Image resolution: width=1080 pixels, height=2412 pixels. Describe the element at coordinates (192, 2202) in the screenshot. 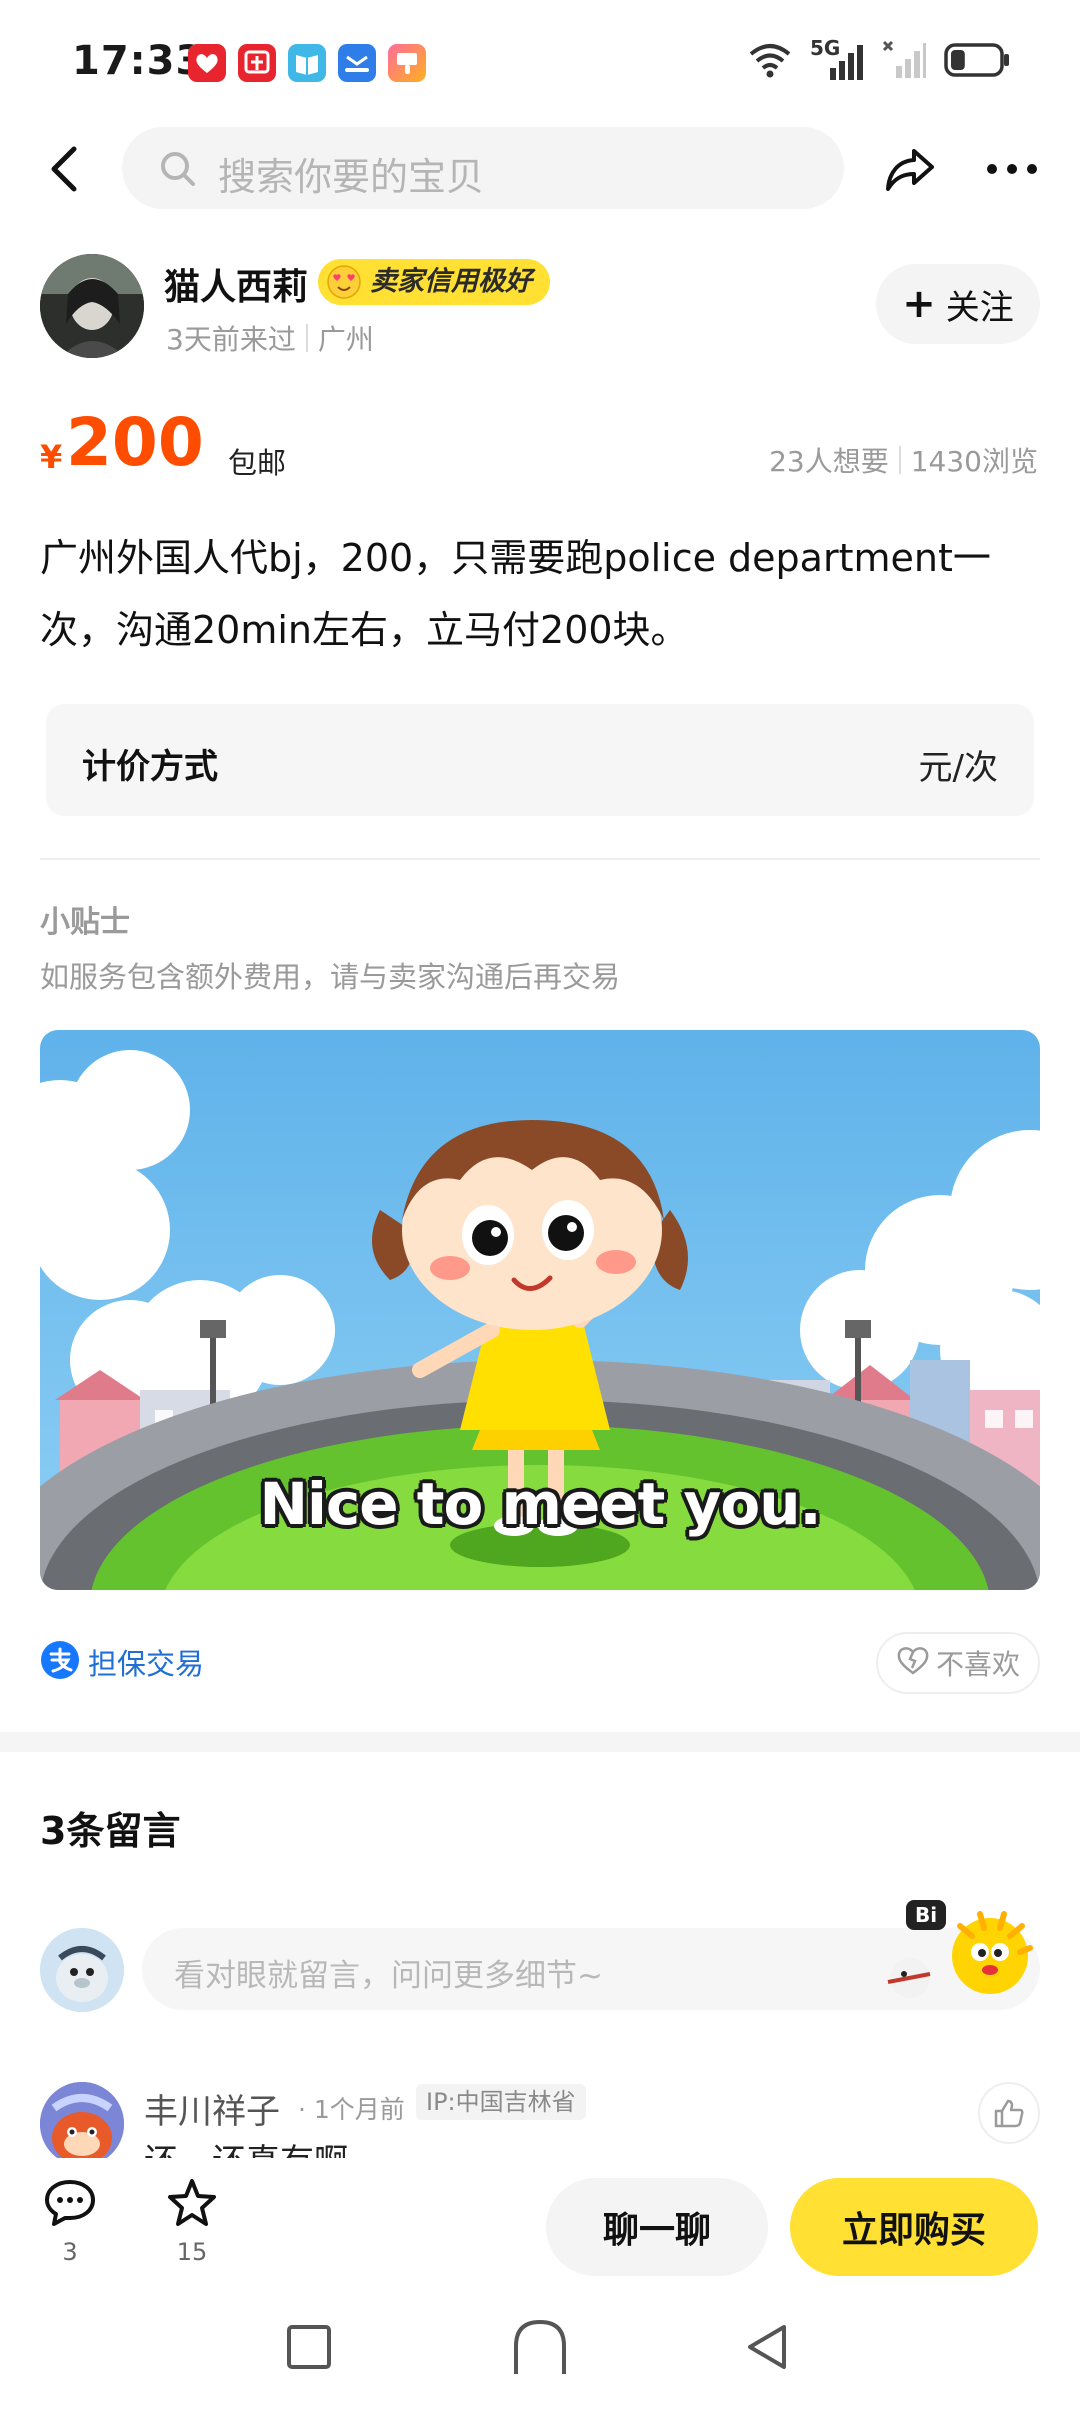

I see `star-icon` at that location.